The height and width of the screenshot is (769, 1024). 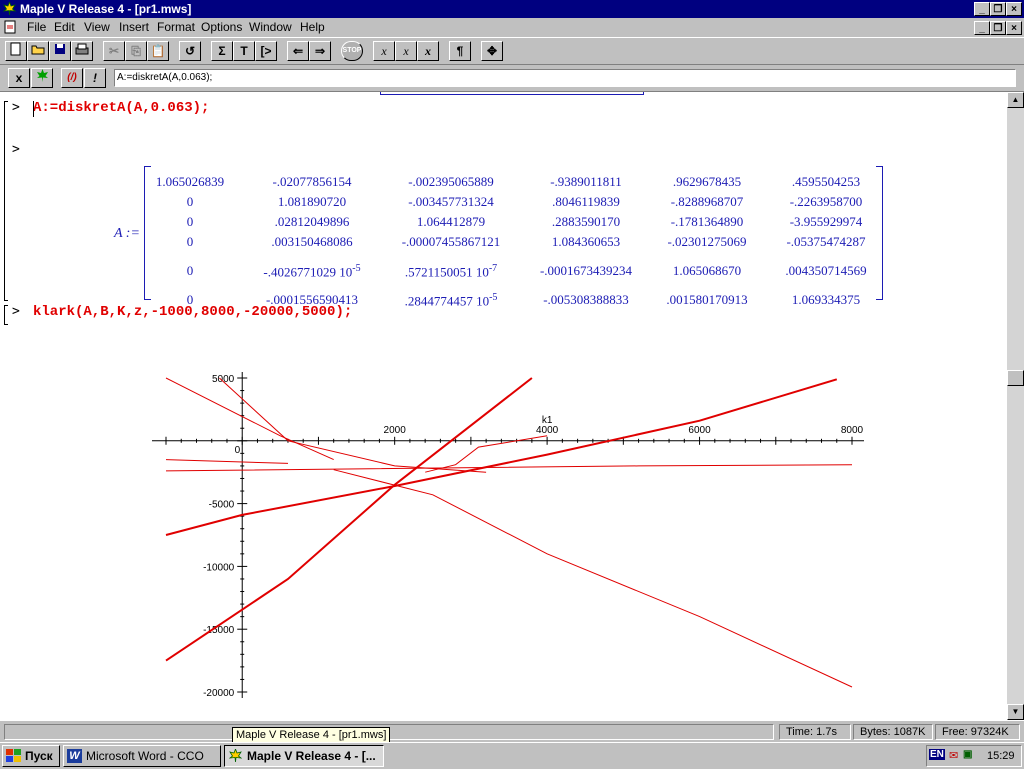 I want to click on matrix-cell: -.4026771029 10-5, so click(x=311, y=271).